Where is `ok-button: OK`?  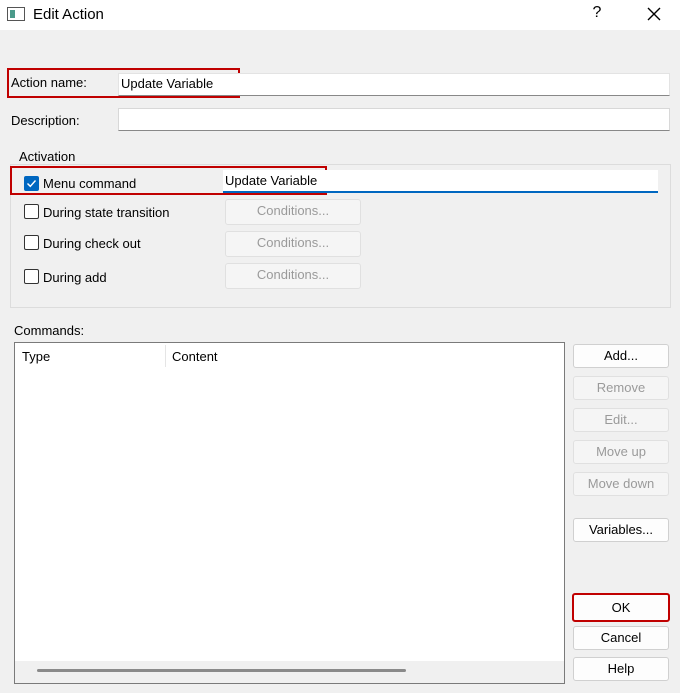 ok-button: OK is located at coordinates (621, 607).